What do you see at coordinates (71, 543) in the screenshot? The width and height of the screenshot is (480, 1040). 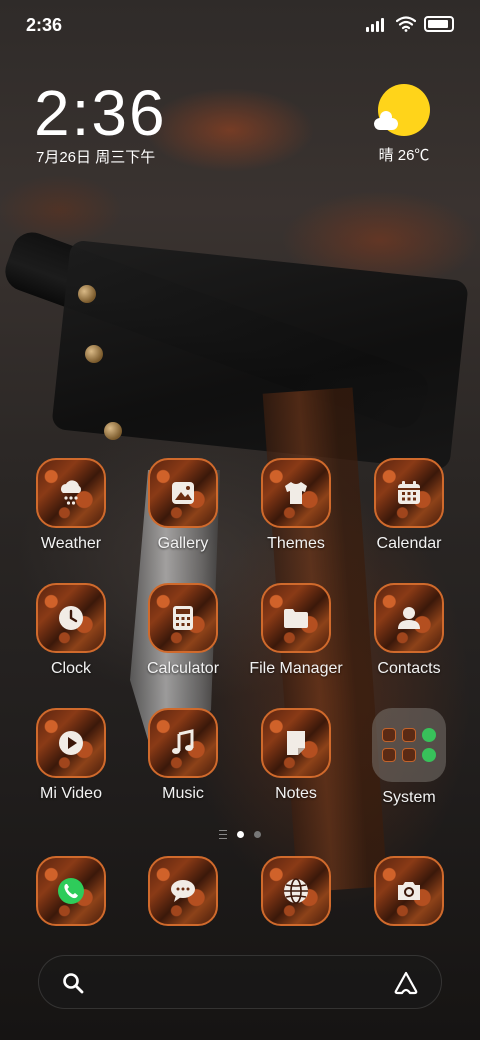 I see `app-label: Weather` at bounding box center [71, 543].